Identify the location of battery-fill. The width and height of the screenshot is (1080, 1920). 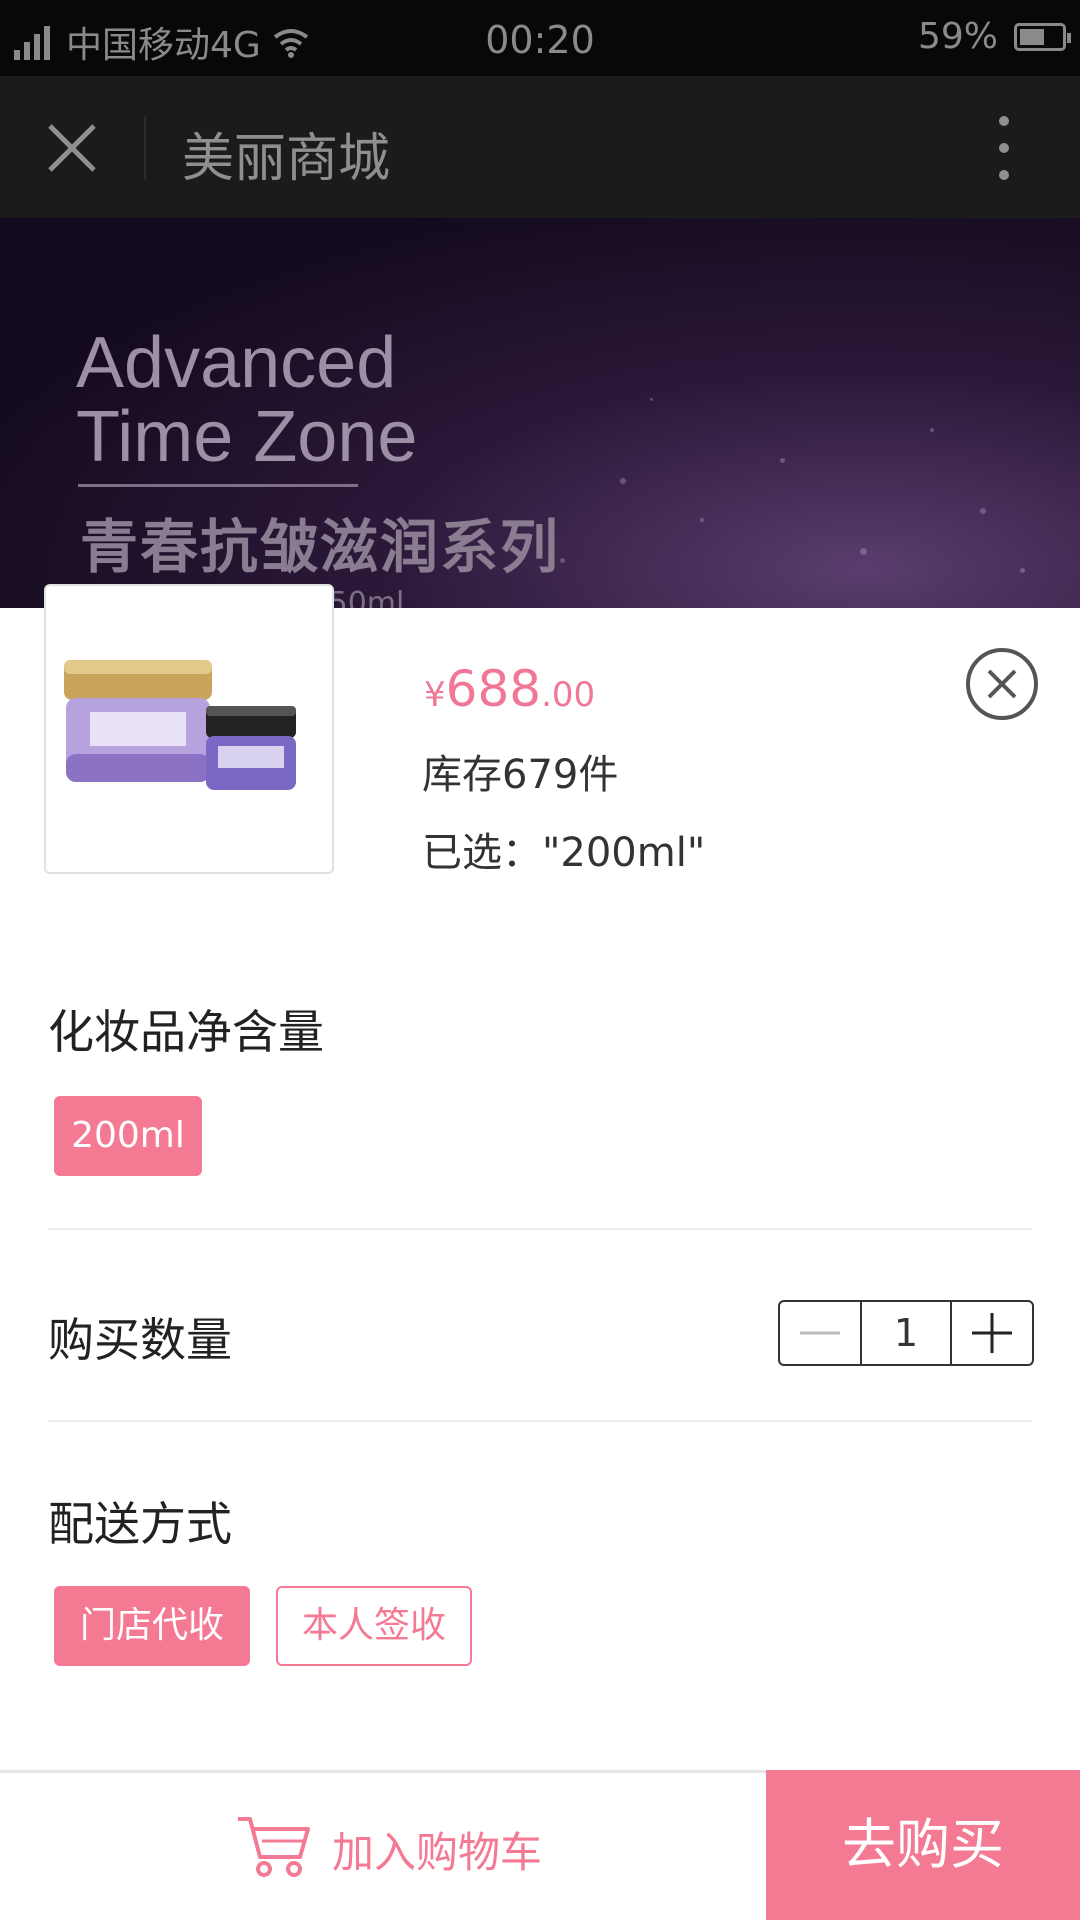
(1032, 36).